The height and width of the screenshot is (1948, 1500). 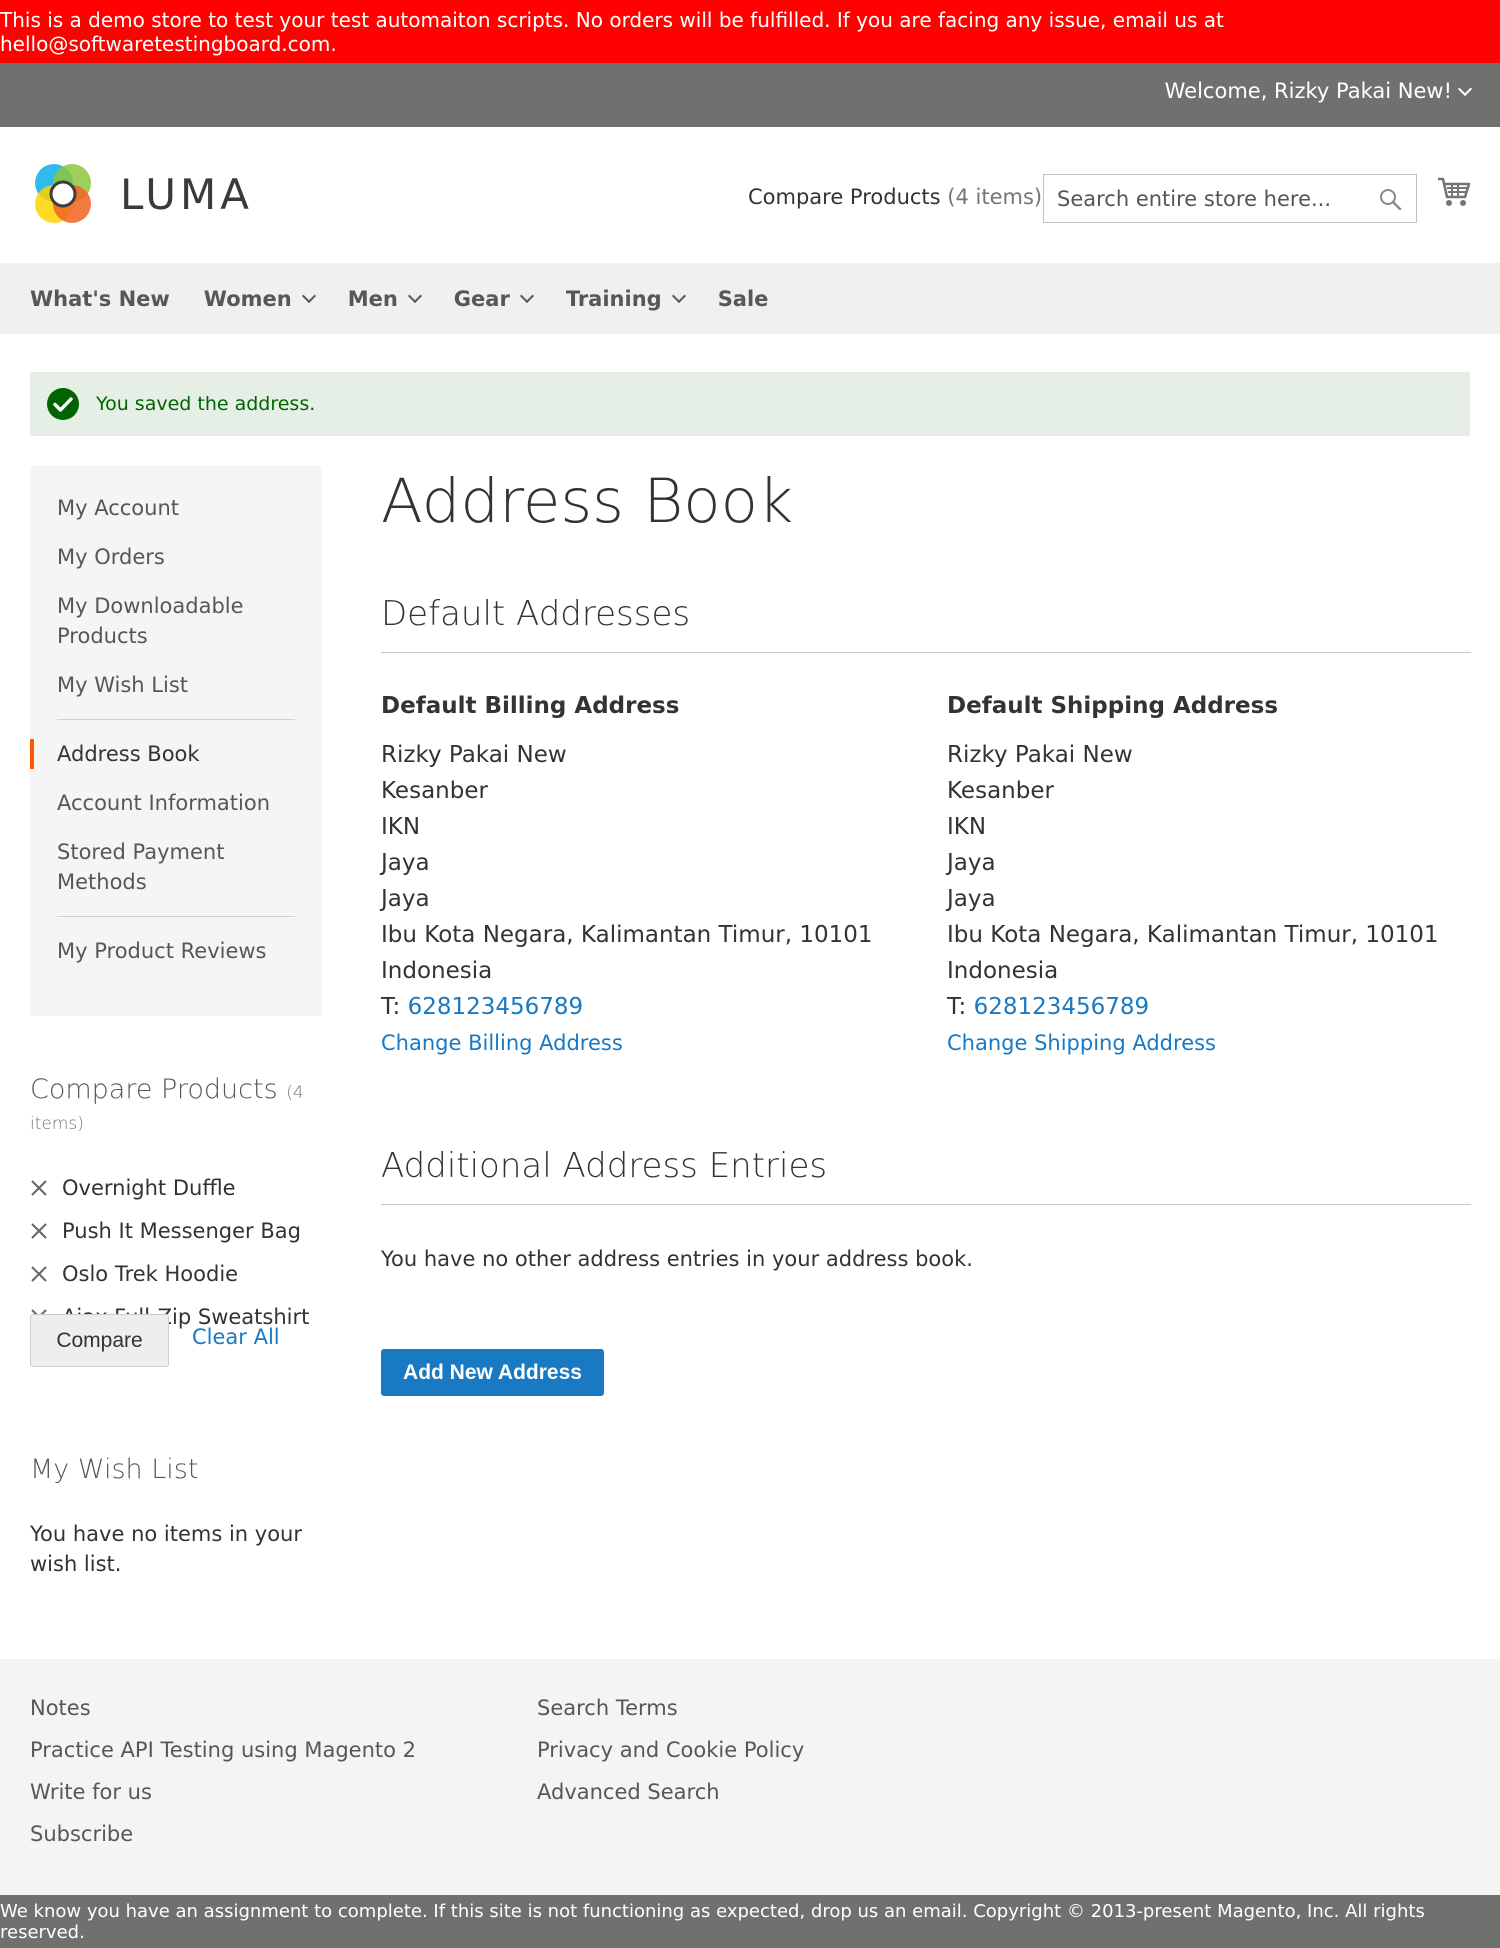 I want to click on list-item: Push It Messenger Bag, so click(x=190, y=1230).